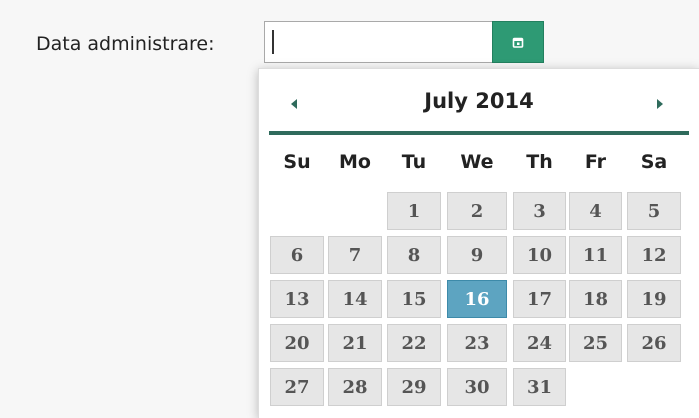 The width and height of the screenshot is (699, 418). What do you see at coordinates (355, 162) in the screenshot?
I see `weekday-mo: Mo` at bounding box center [355, 162].